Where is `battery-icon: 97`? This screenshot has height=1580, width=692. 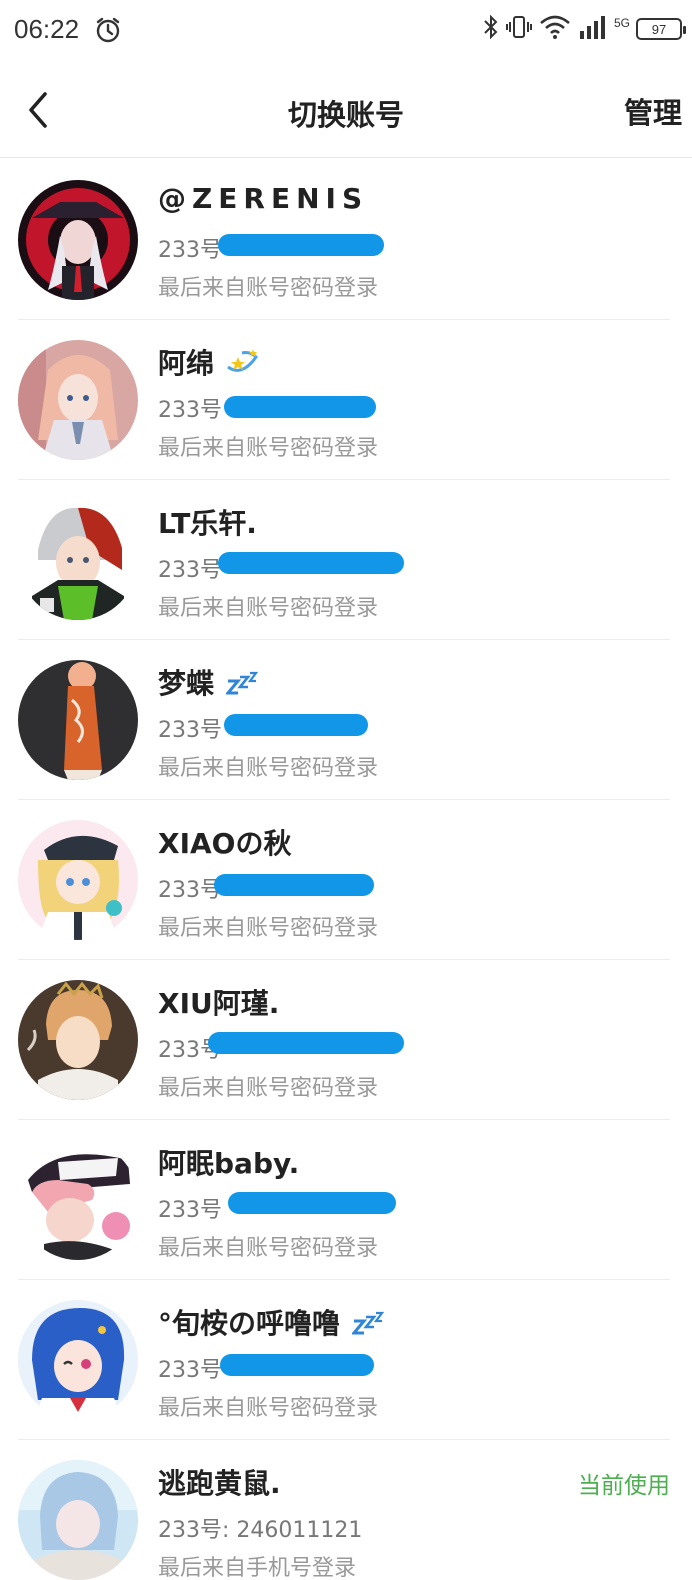
battery-icon: 97 is located at coordinates (661, 29).